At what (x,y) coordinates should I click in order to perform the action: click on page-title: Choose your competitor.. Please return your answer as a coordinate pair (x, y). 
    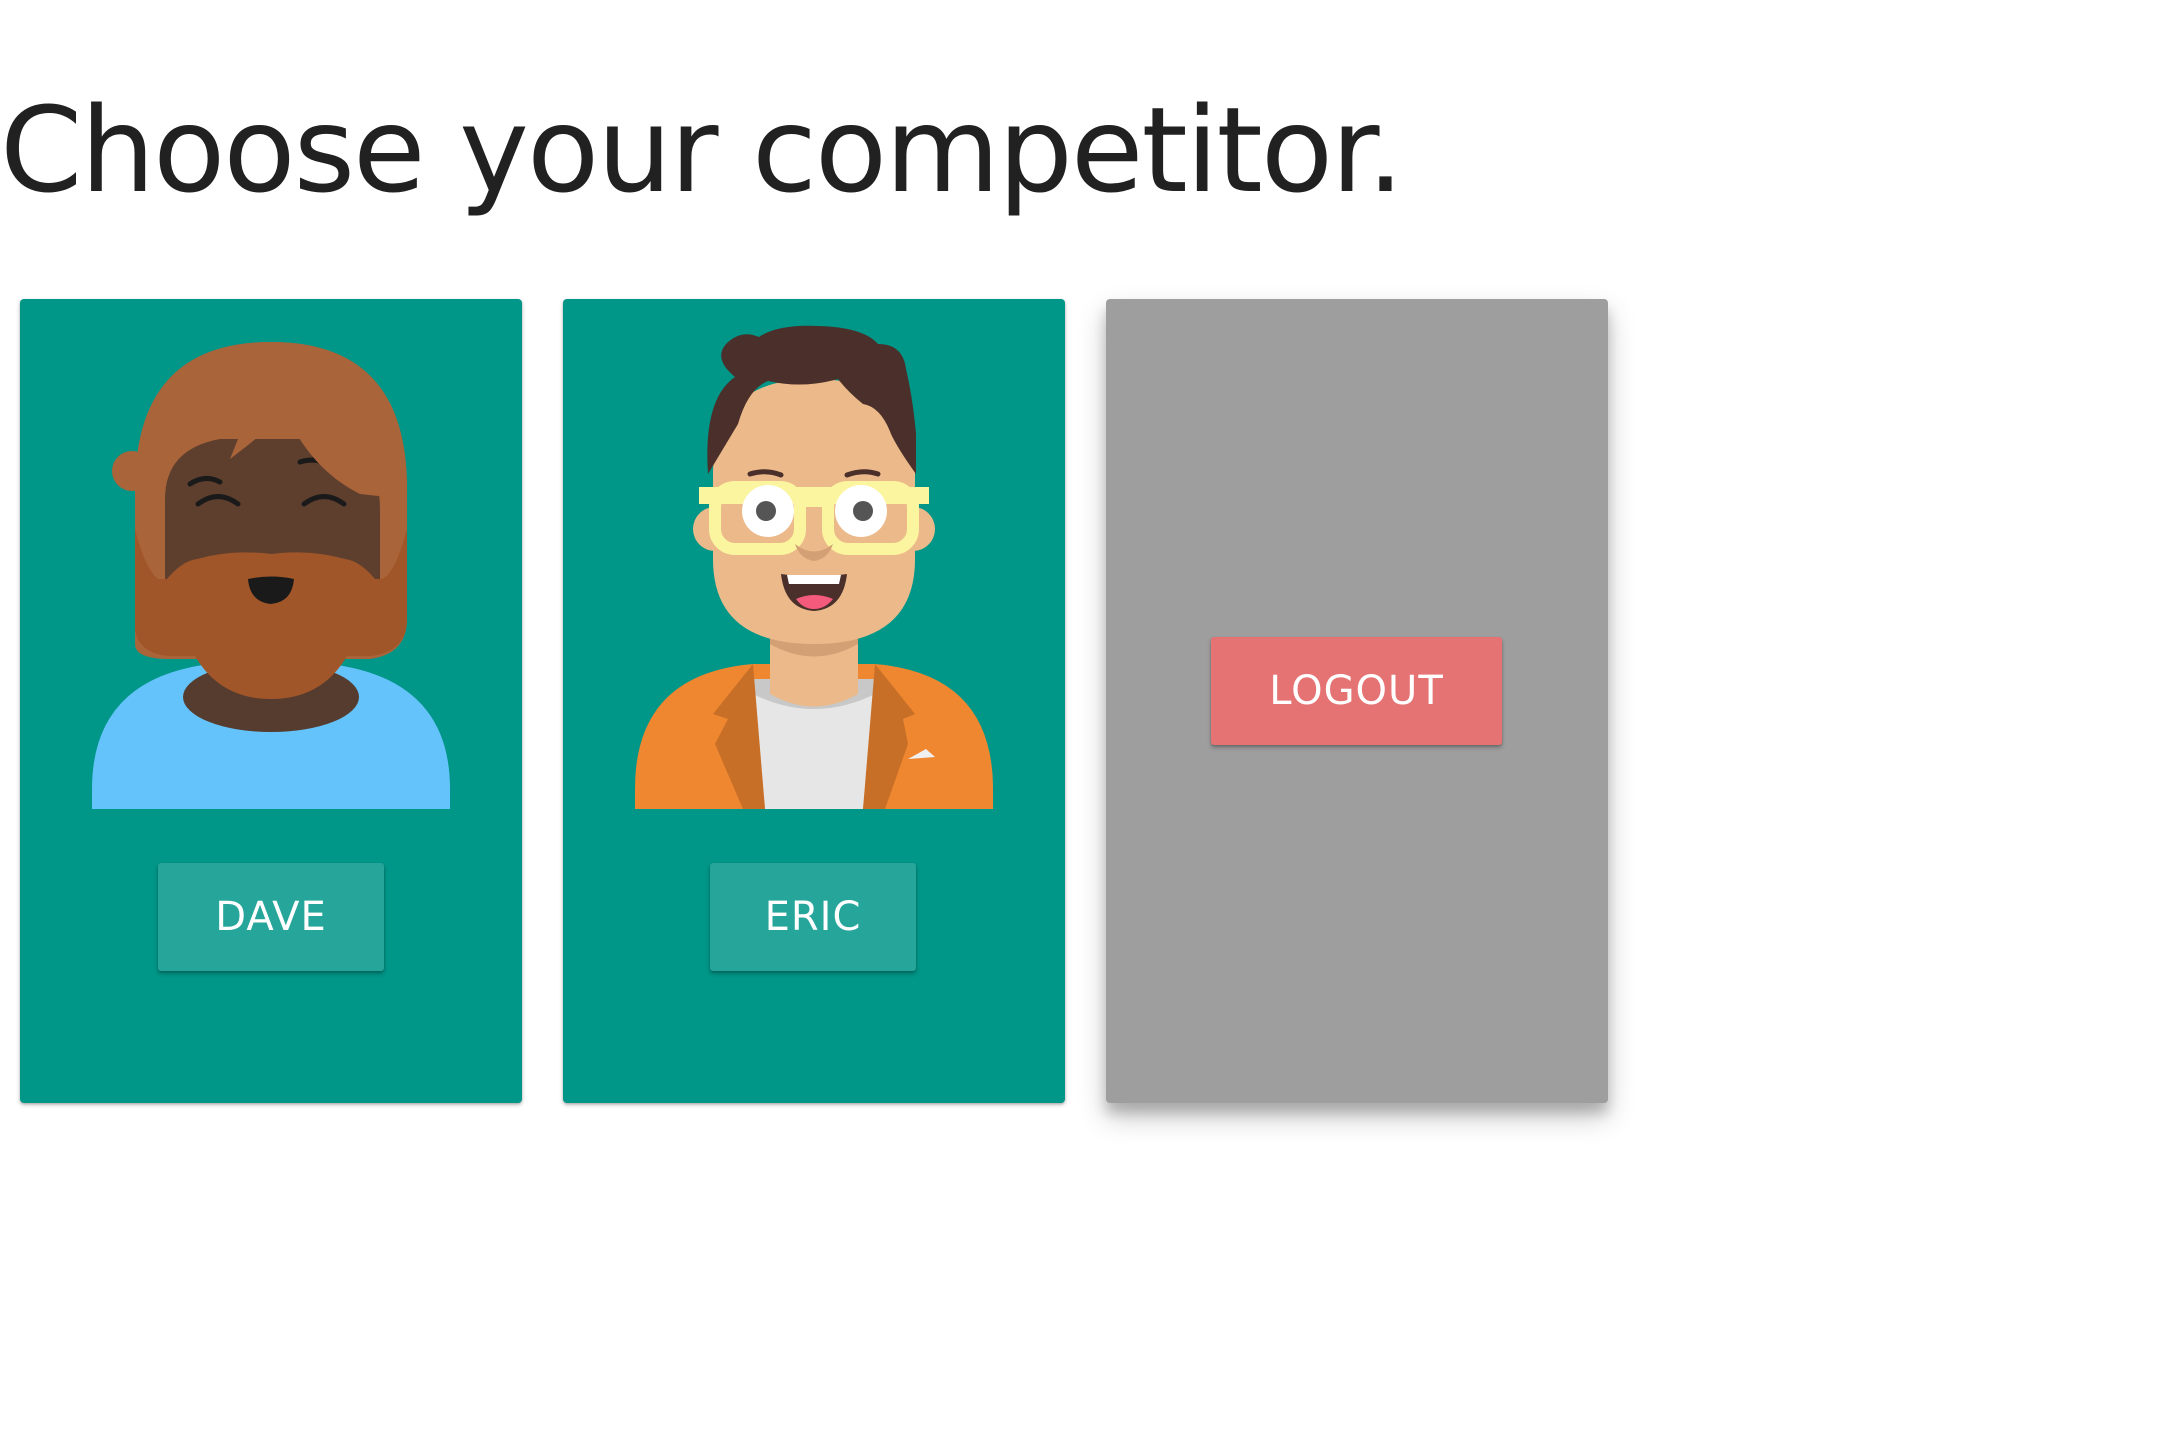
    Looking at the image, I should click on (702, 150).